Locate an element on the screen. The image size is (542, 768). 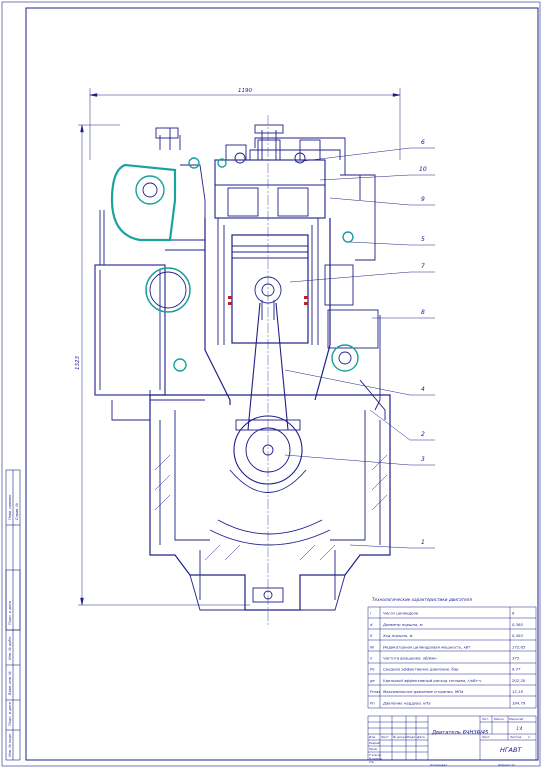
spec-sym-cell: n is located at coordinates (371, 658).